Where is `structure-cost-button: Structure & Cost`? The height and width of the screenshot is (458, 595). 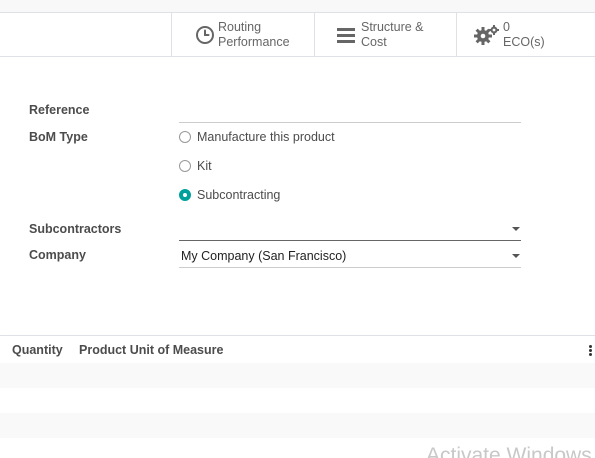 structure-cost-button: Structure & Cost is located at coordinates (385, 34).